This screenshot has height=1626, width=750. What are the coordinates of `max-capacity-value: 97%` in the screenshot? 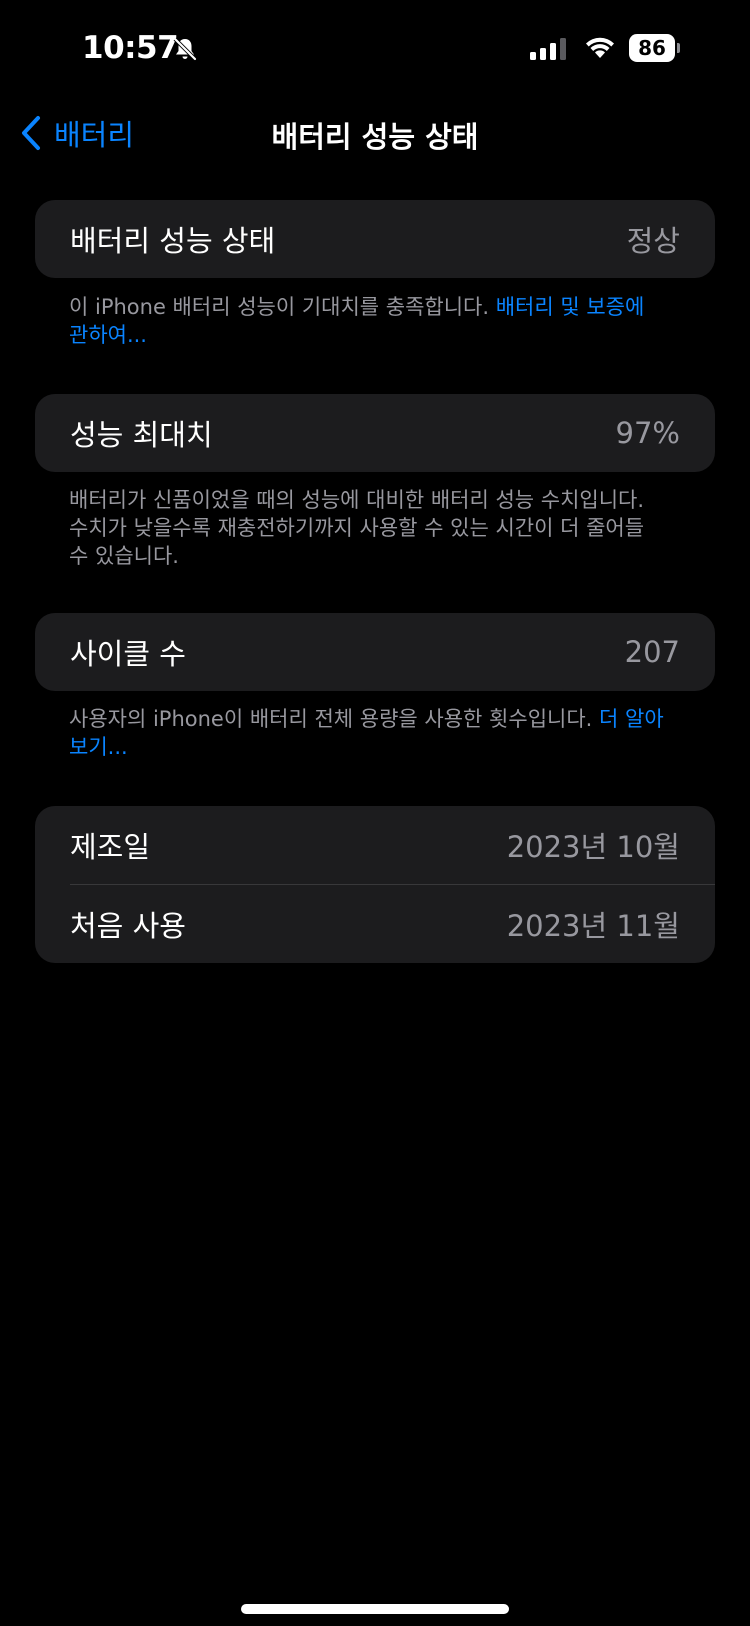 It's located at (647, 433).